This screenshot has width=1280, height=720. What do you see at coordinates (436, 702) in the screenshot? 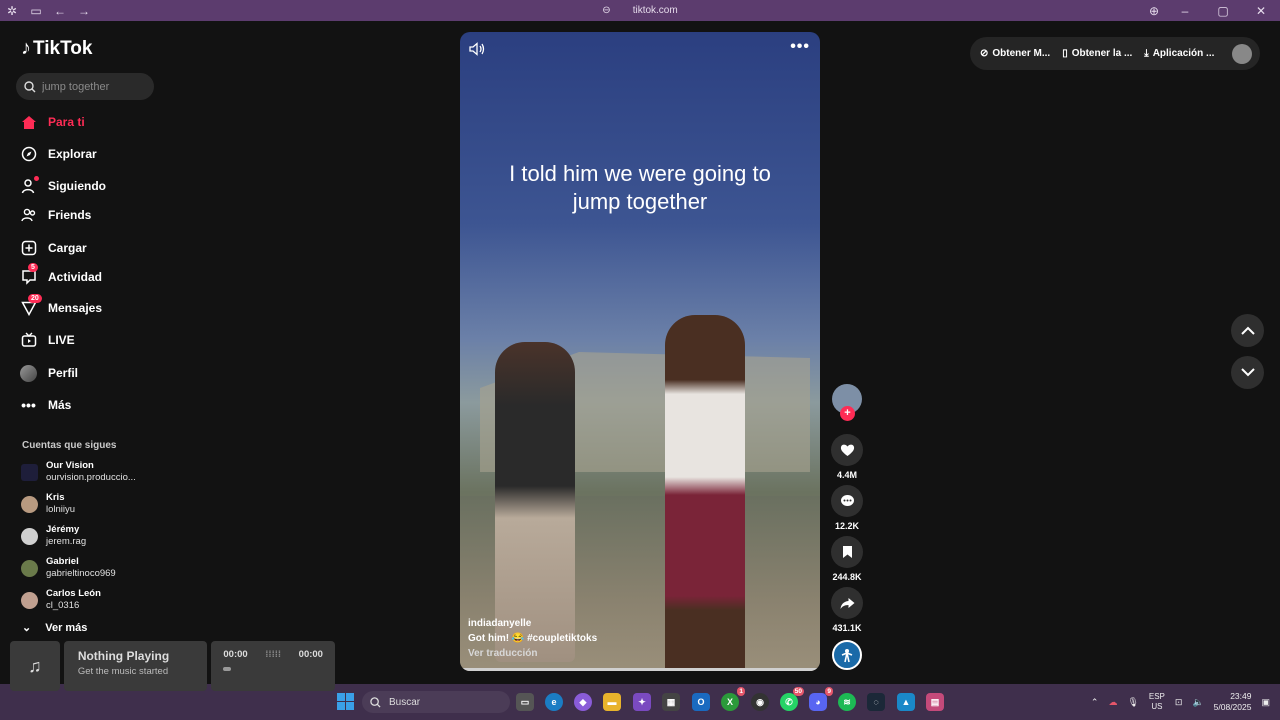
I see `taskbar-search: Buscar` at bounding box center [436, 702].